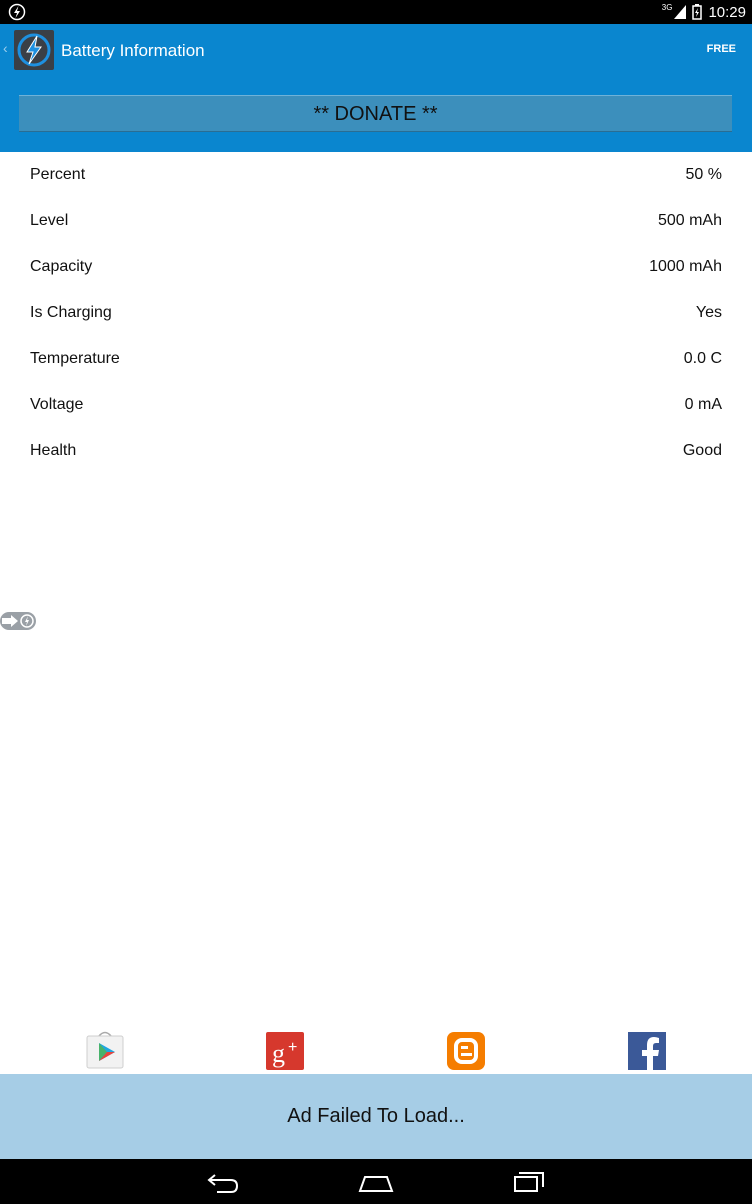 The height and width of the screenshot is (1204, 752). I want to click on up-chevron-icon: ‹, so click(5, 48).